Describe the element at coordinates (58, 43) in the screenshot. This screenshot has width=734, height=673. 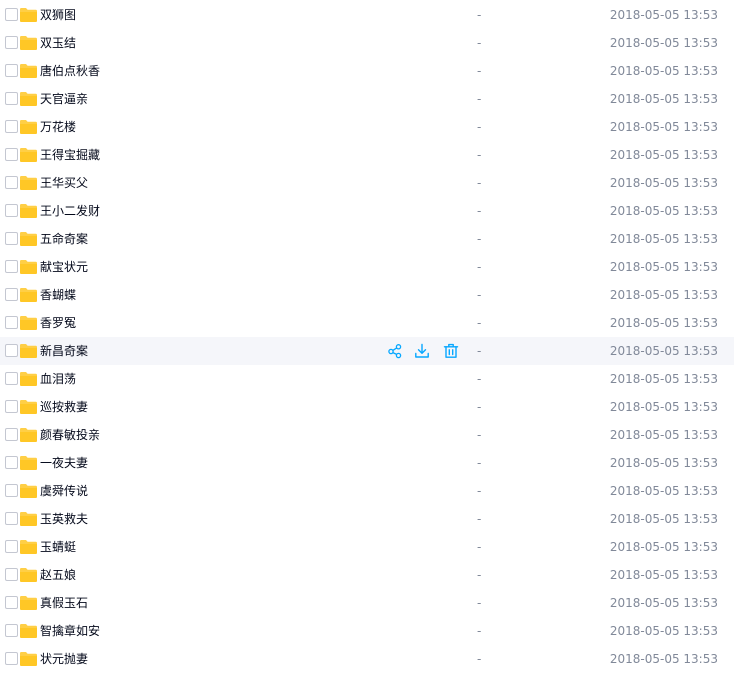
I see `file-name: 双玉结` at that location.